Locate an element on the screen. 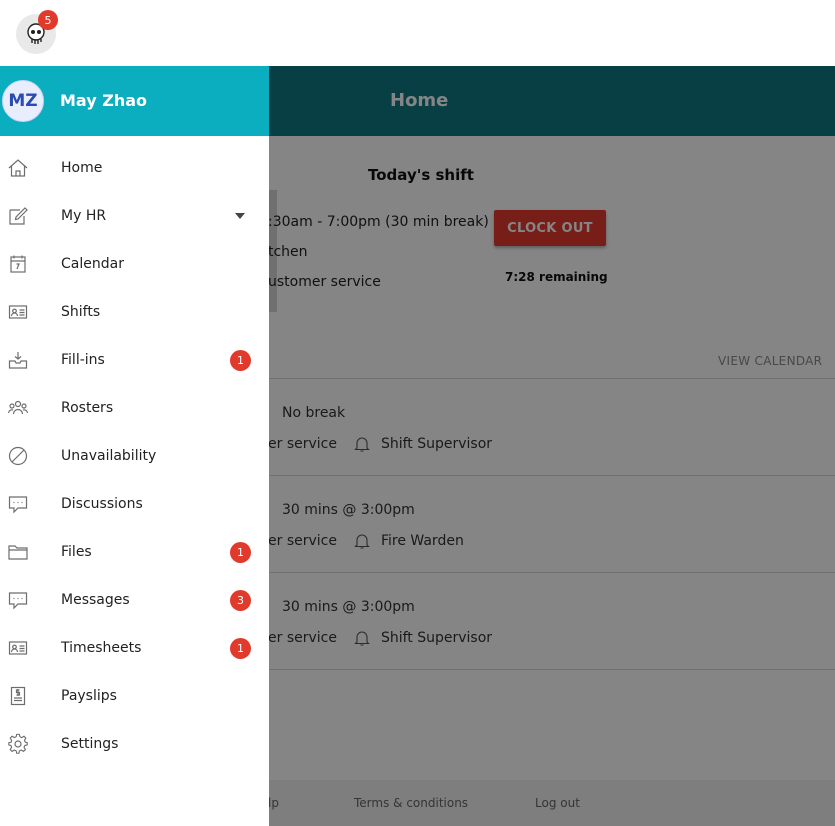  sidebar-item-label: Calendar is located at coordinates (92, 264).